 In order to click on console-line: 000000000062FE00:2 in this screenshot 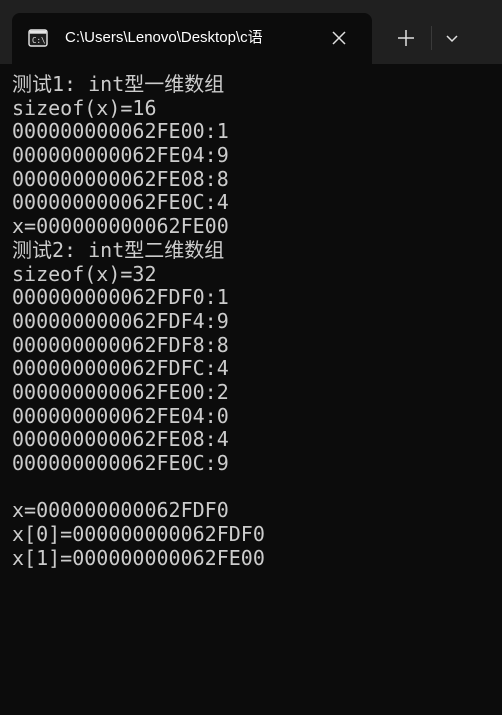, I will do `click(120, 391)`.